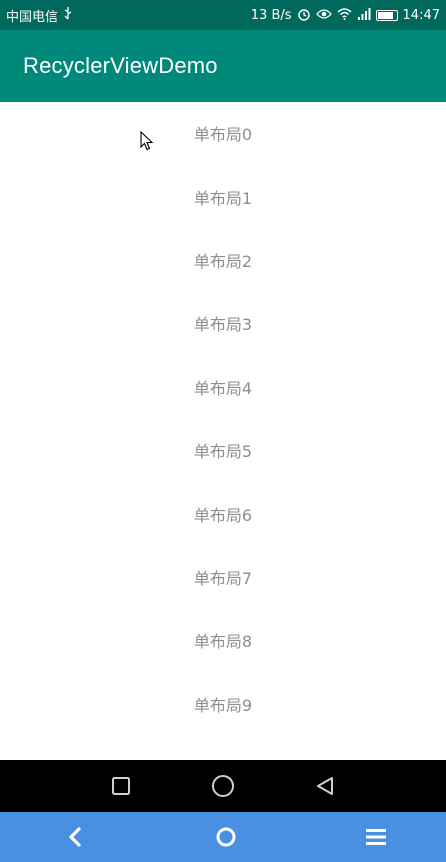  I want to click on clock: 14:47, so click(421, 15).